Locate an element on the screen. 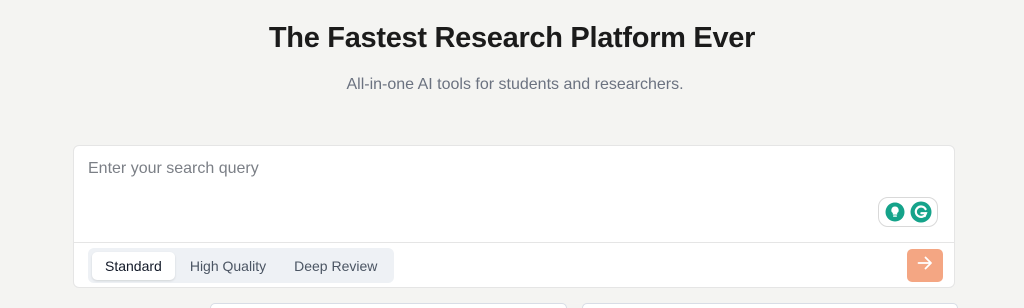  search-card-divider is located at coordinates (514, 242).